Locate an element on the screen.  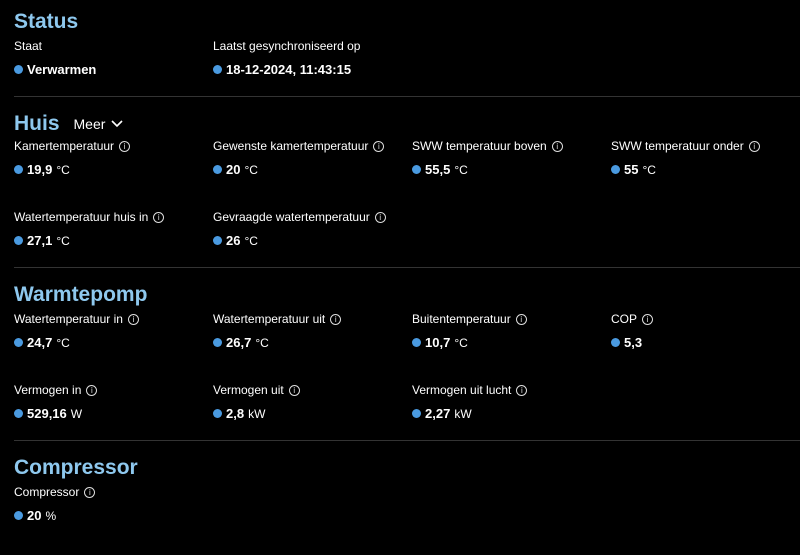
compressor-title: Compressor is located at coordinates (400, 468).